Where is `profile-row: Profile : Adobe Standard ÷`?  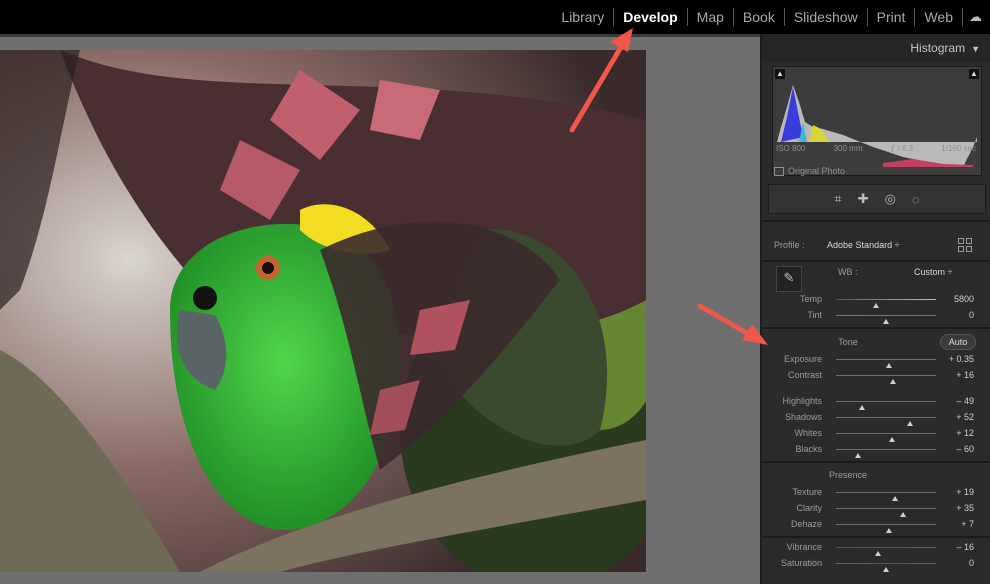 profile-row: Profile : Adobe Standard ÷ is located at coordinates (837, 245).